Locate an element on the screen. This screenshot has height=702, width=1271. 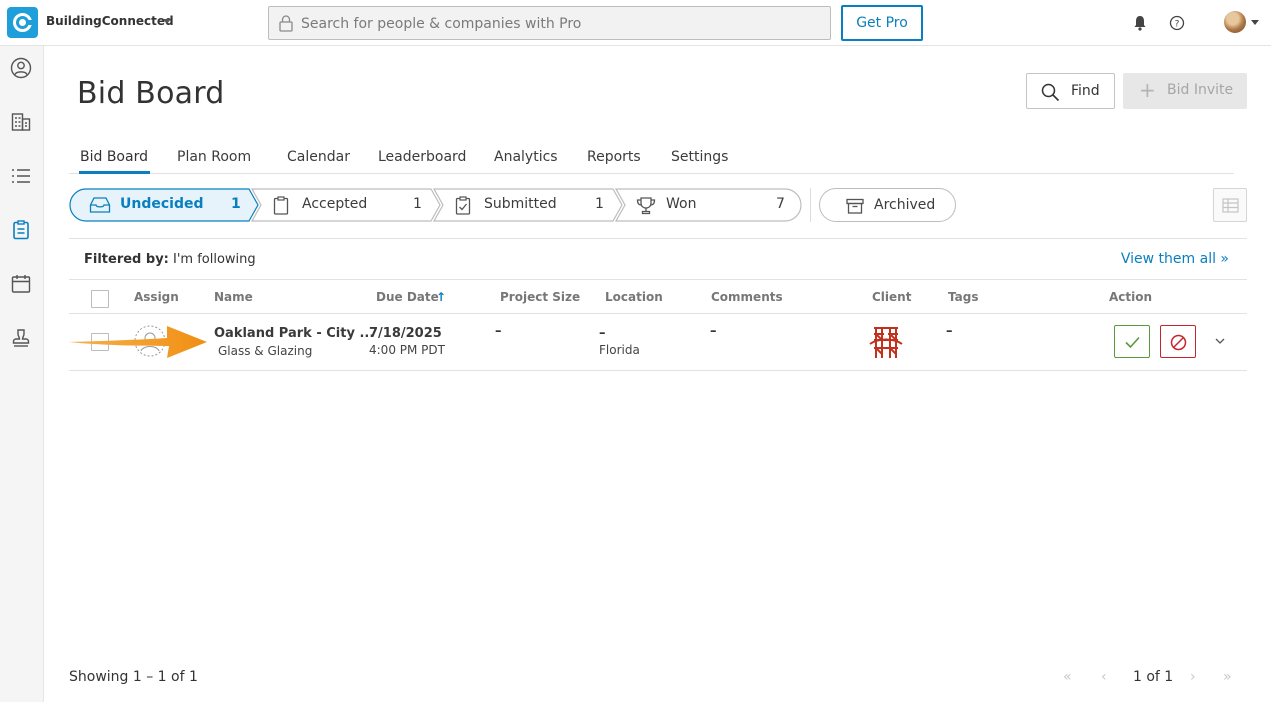
column-assign: Assign is located at coordinates (156, 297).